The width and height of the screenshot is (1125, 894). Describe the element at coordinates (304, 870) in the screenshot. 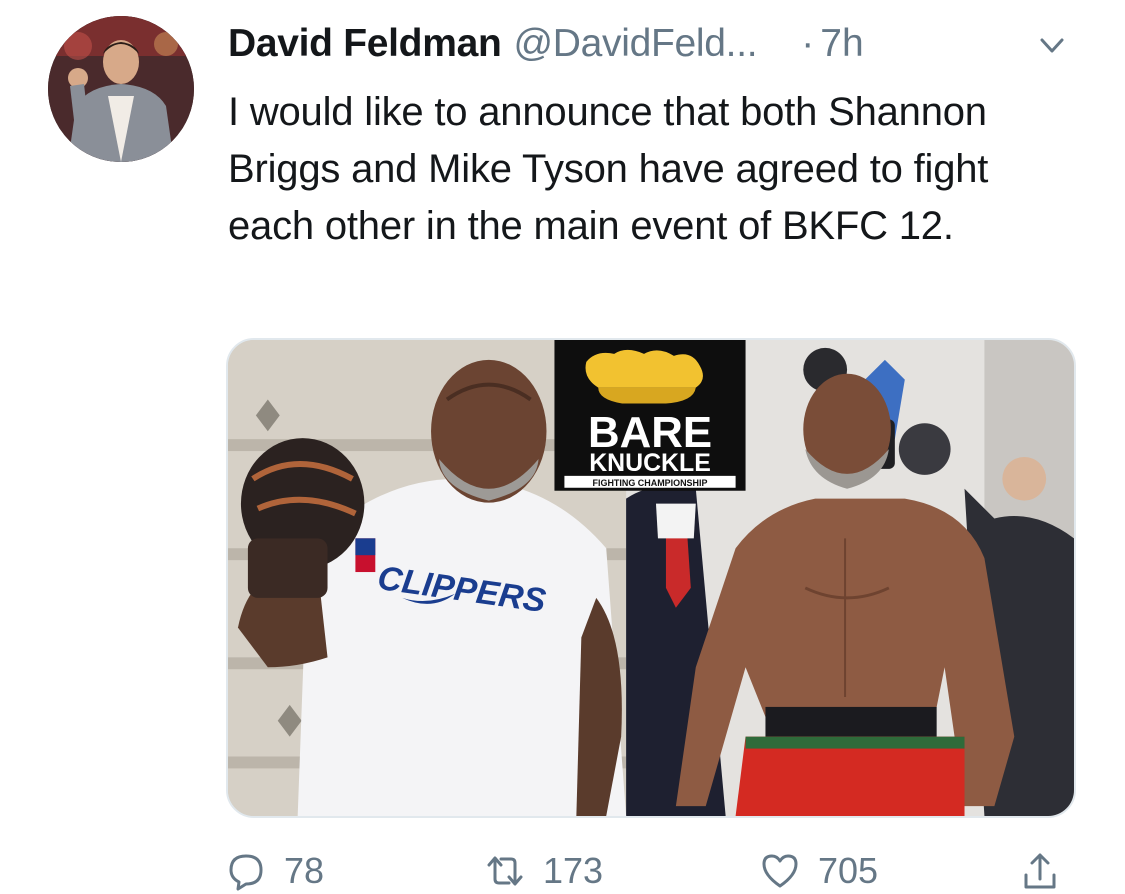

I see `reply-count: 78` at that location.